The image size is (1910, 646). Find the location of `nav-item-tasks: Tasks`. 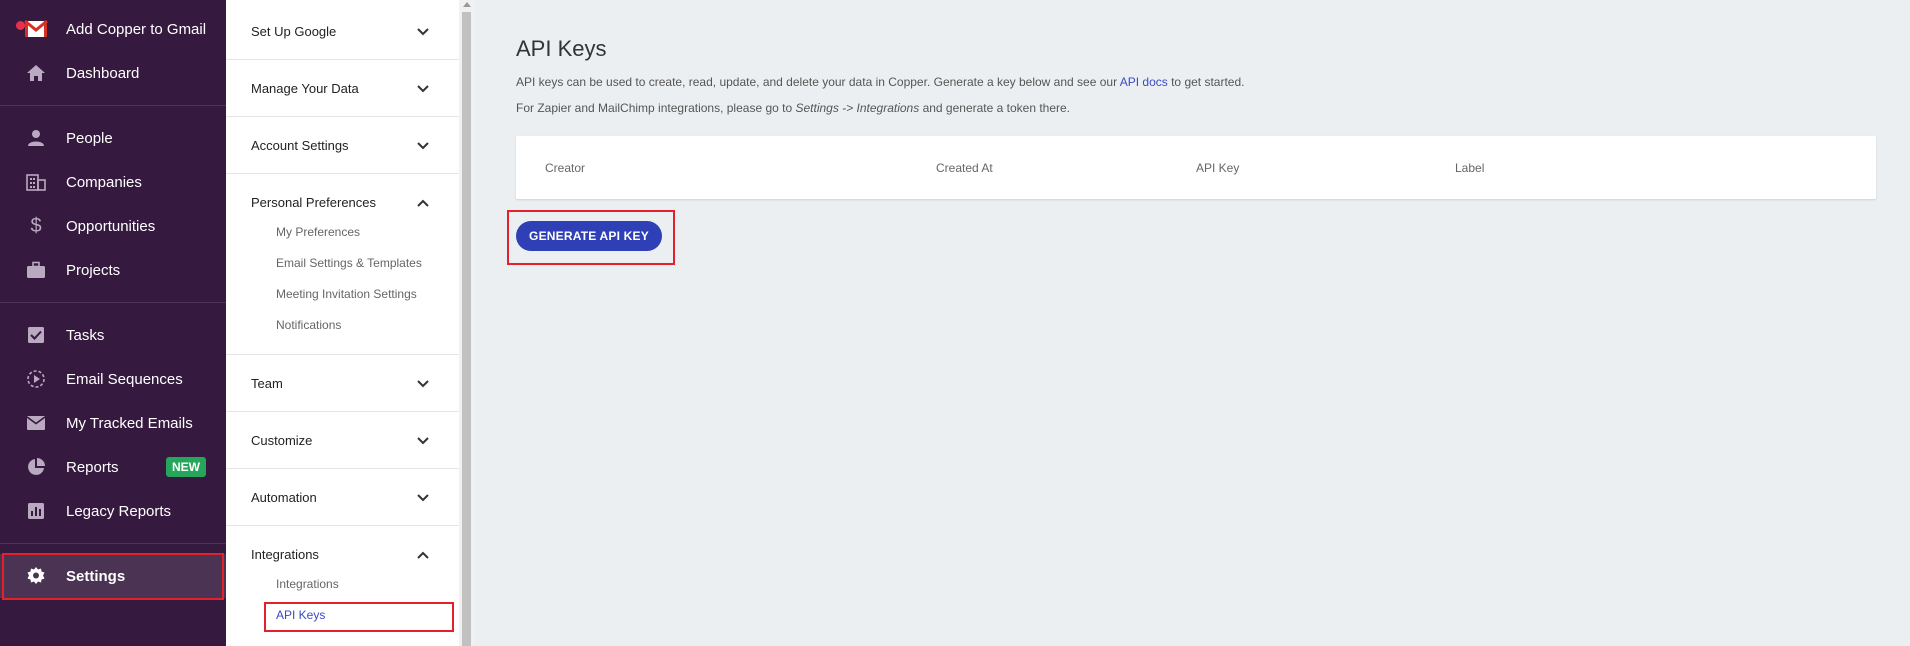

nav-item-tasks: Tasks is located at coordinates (113, 335).